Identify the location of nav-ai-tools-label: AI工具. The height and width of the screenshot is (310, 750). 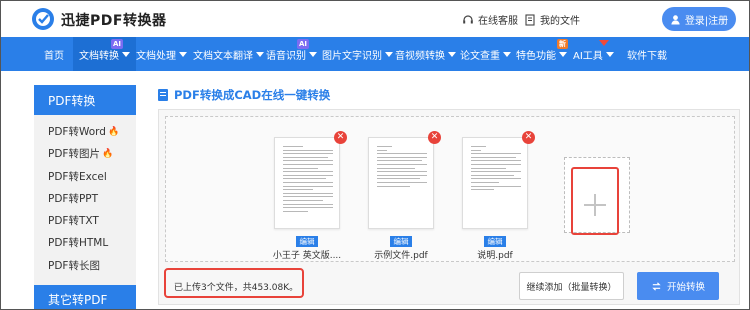
(588, 56).